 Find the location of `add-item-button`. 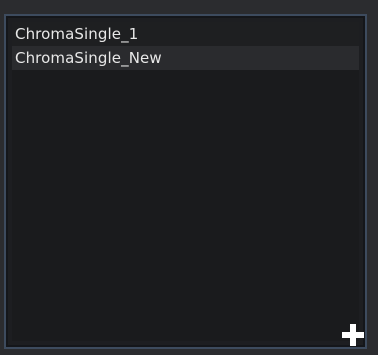

add-item-button is located at coordinates (353, 335).